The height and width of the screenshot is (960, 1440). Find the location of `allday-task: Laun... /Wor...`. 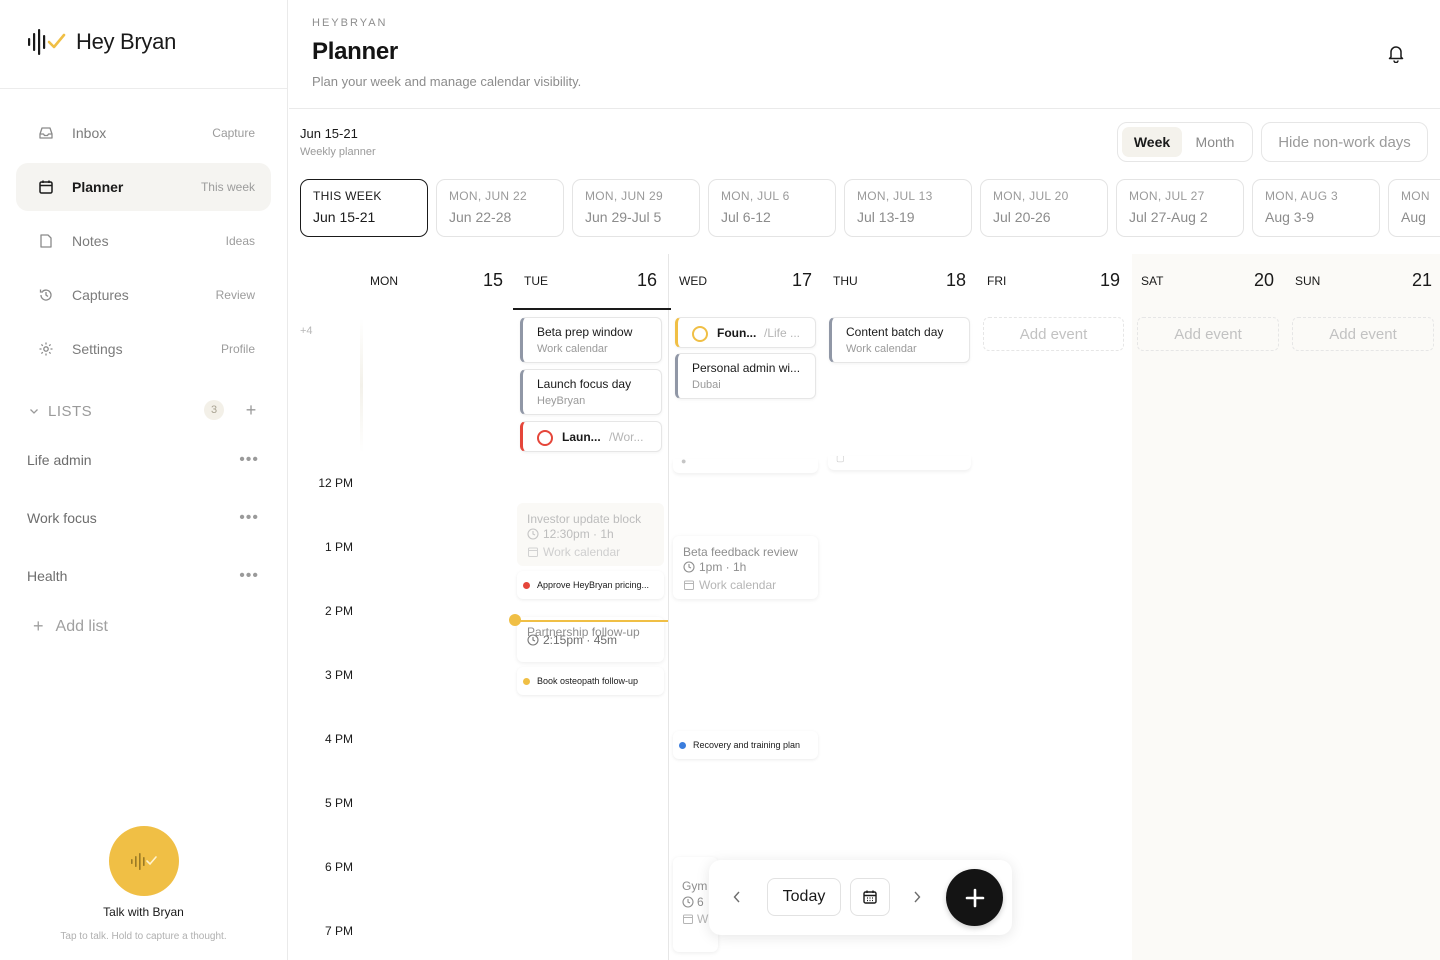

allday-task: Laun... /Wor... is located at coordinates (591, 436).